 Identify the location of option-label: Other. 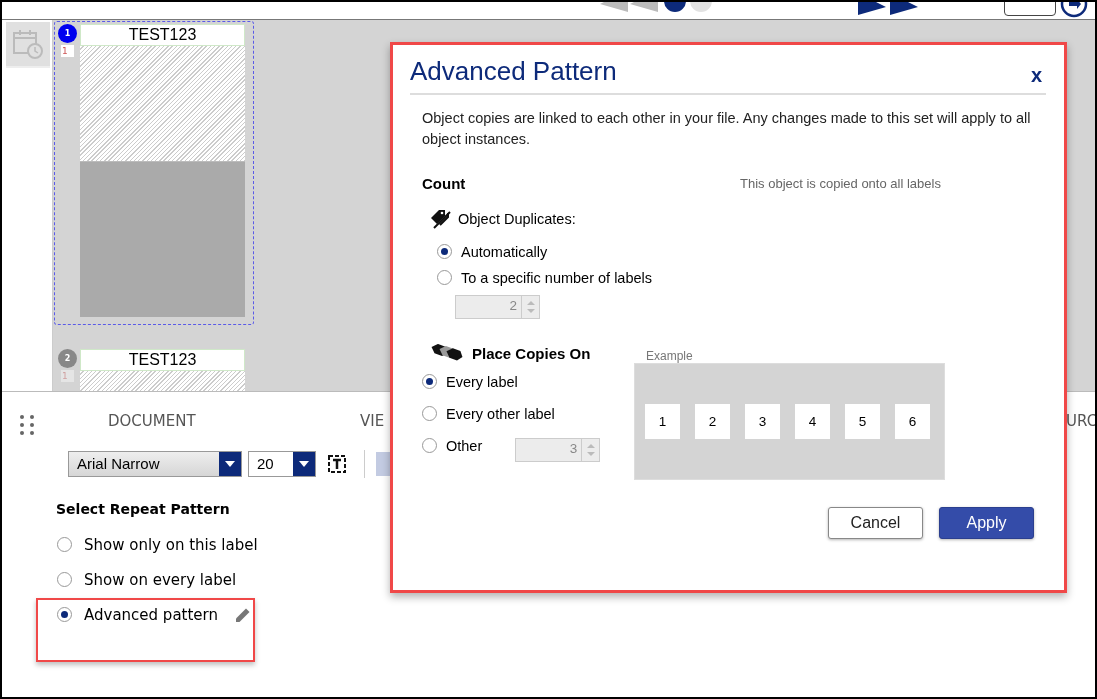
(464, 445).